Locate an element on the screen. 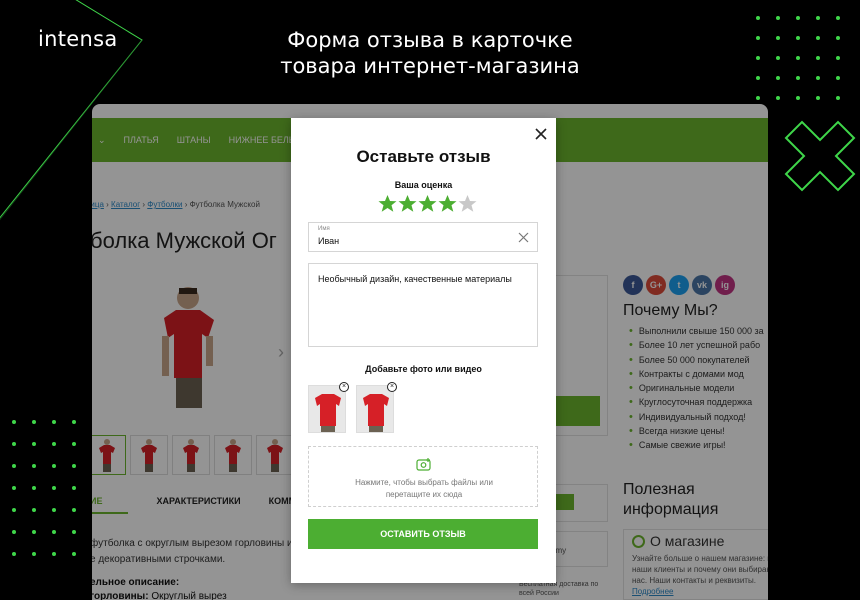 Image resolution: width=860 pixels, height=600 pixels. cross-decor-icon is located at coordinates (820, 156).